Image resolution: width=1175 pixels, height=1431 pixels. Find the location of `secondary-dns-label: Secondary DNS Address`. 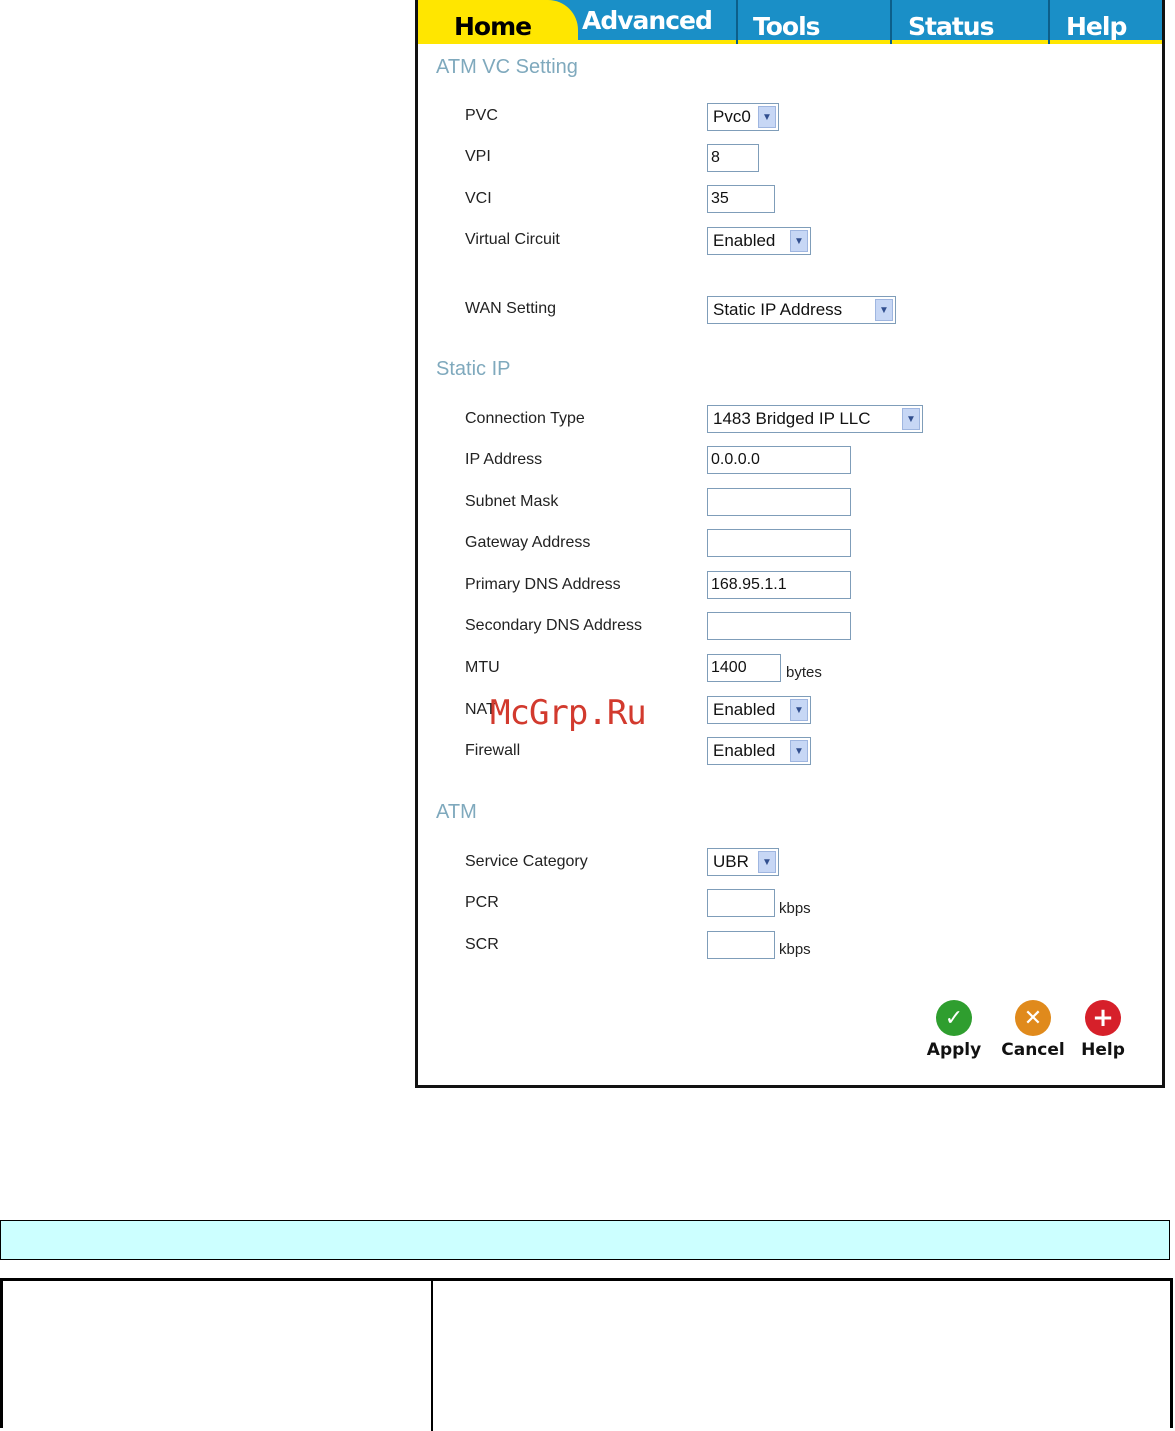

secondary-dns-label: Secondary DNS Address is located at coordinates (553, 625).